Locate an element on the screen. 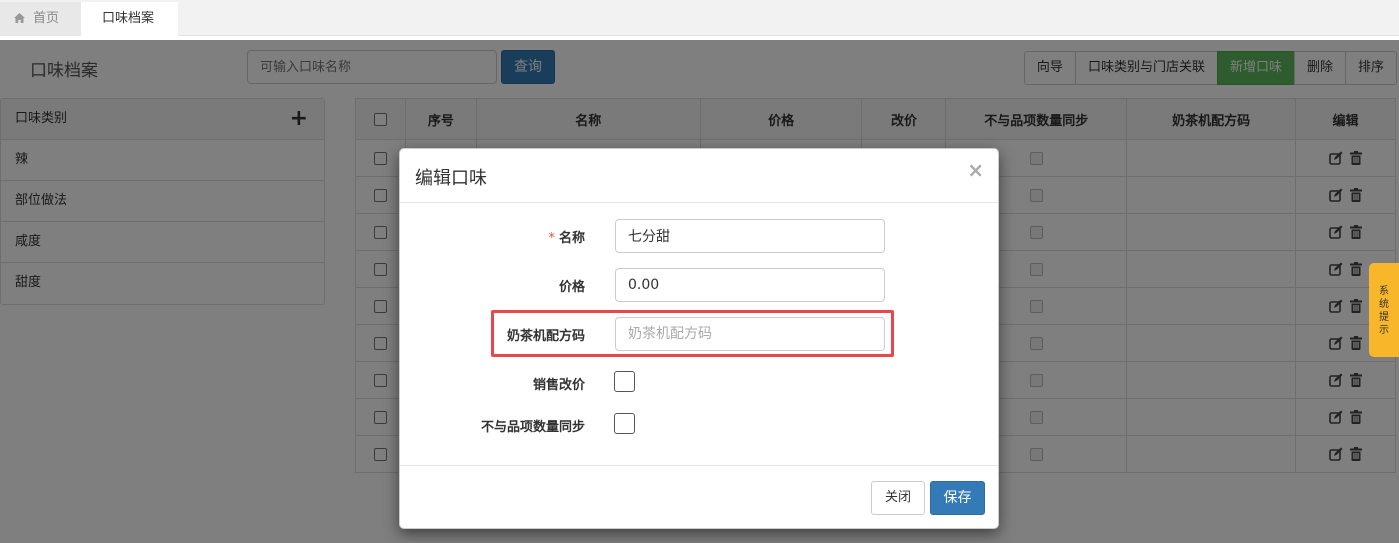  price-row: 价格 is located at coordinates (700, 285).